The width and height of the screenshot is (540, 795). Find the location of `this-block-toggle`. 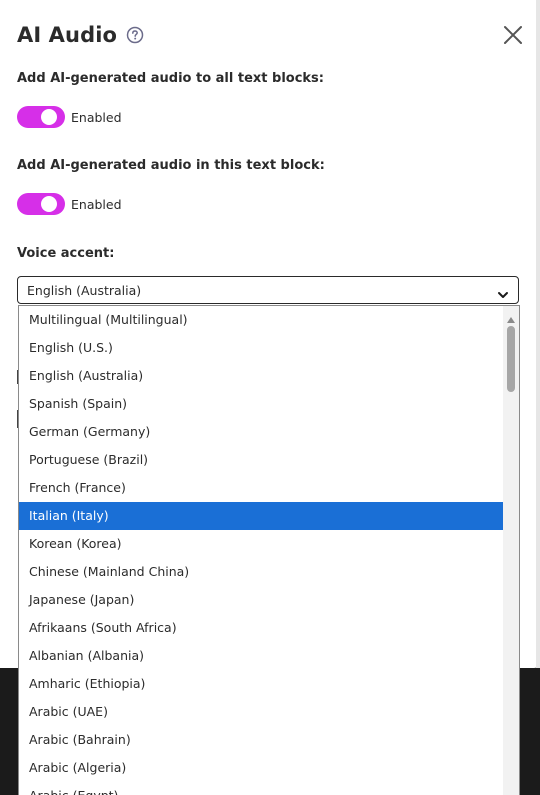

this-block-toggle is located at coordinates (41, 204).